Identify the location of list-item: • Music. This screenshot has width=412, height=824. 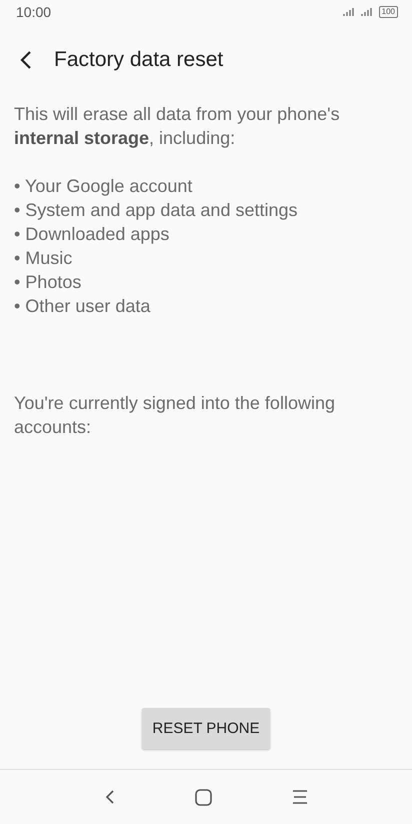
(44, 258).